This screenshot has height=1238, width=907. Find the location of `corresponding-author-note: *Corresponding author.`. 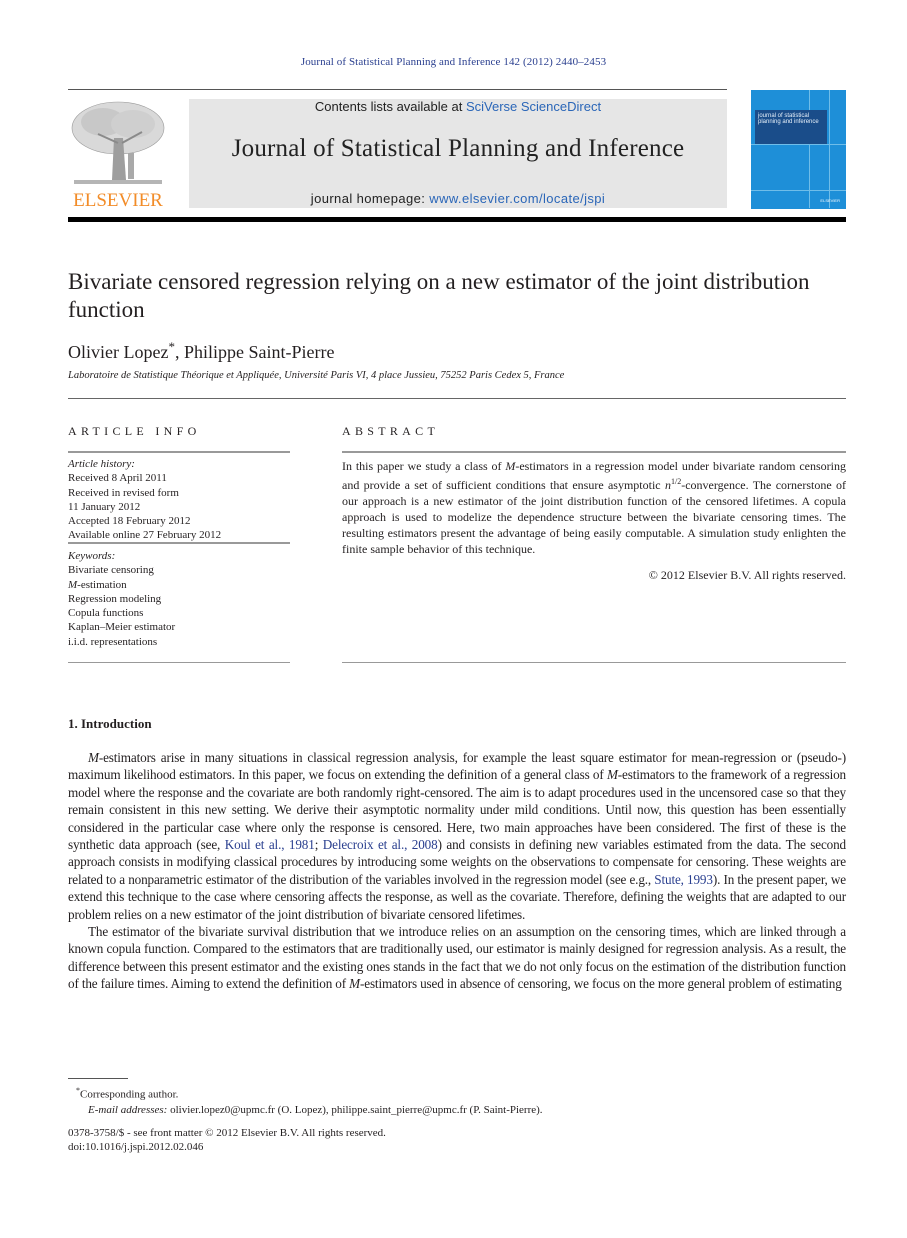

corresponding-author-note: *Corresponding author. is located at coordinates (305, 1093).